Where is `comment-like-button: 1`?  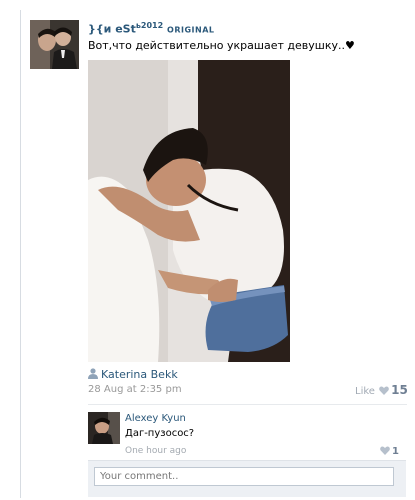
comment-like-button: 1 is located at coordinates (389, 451).